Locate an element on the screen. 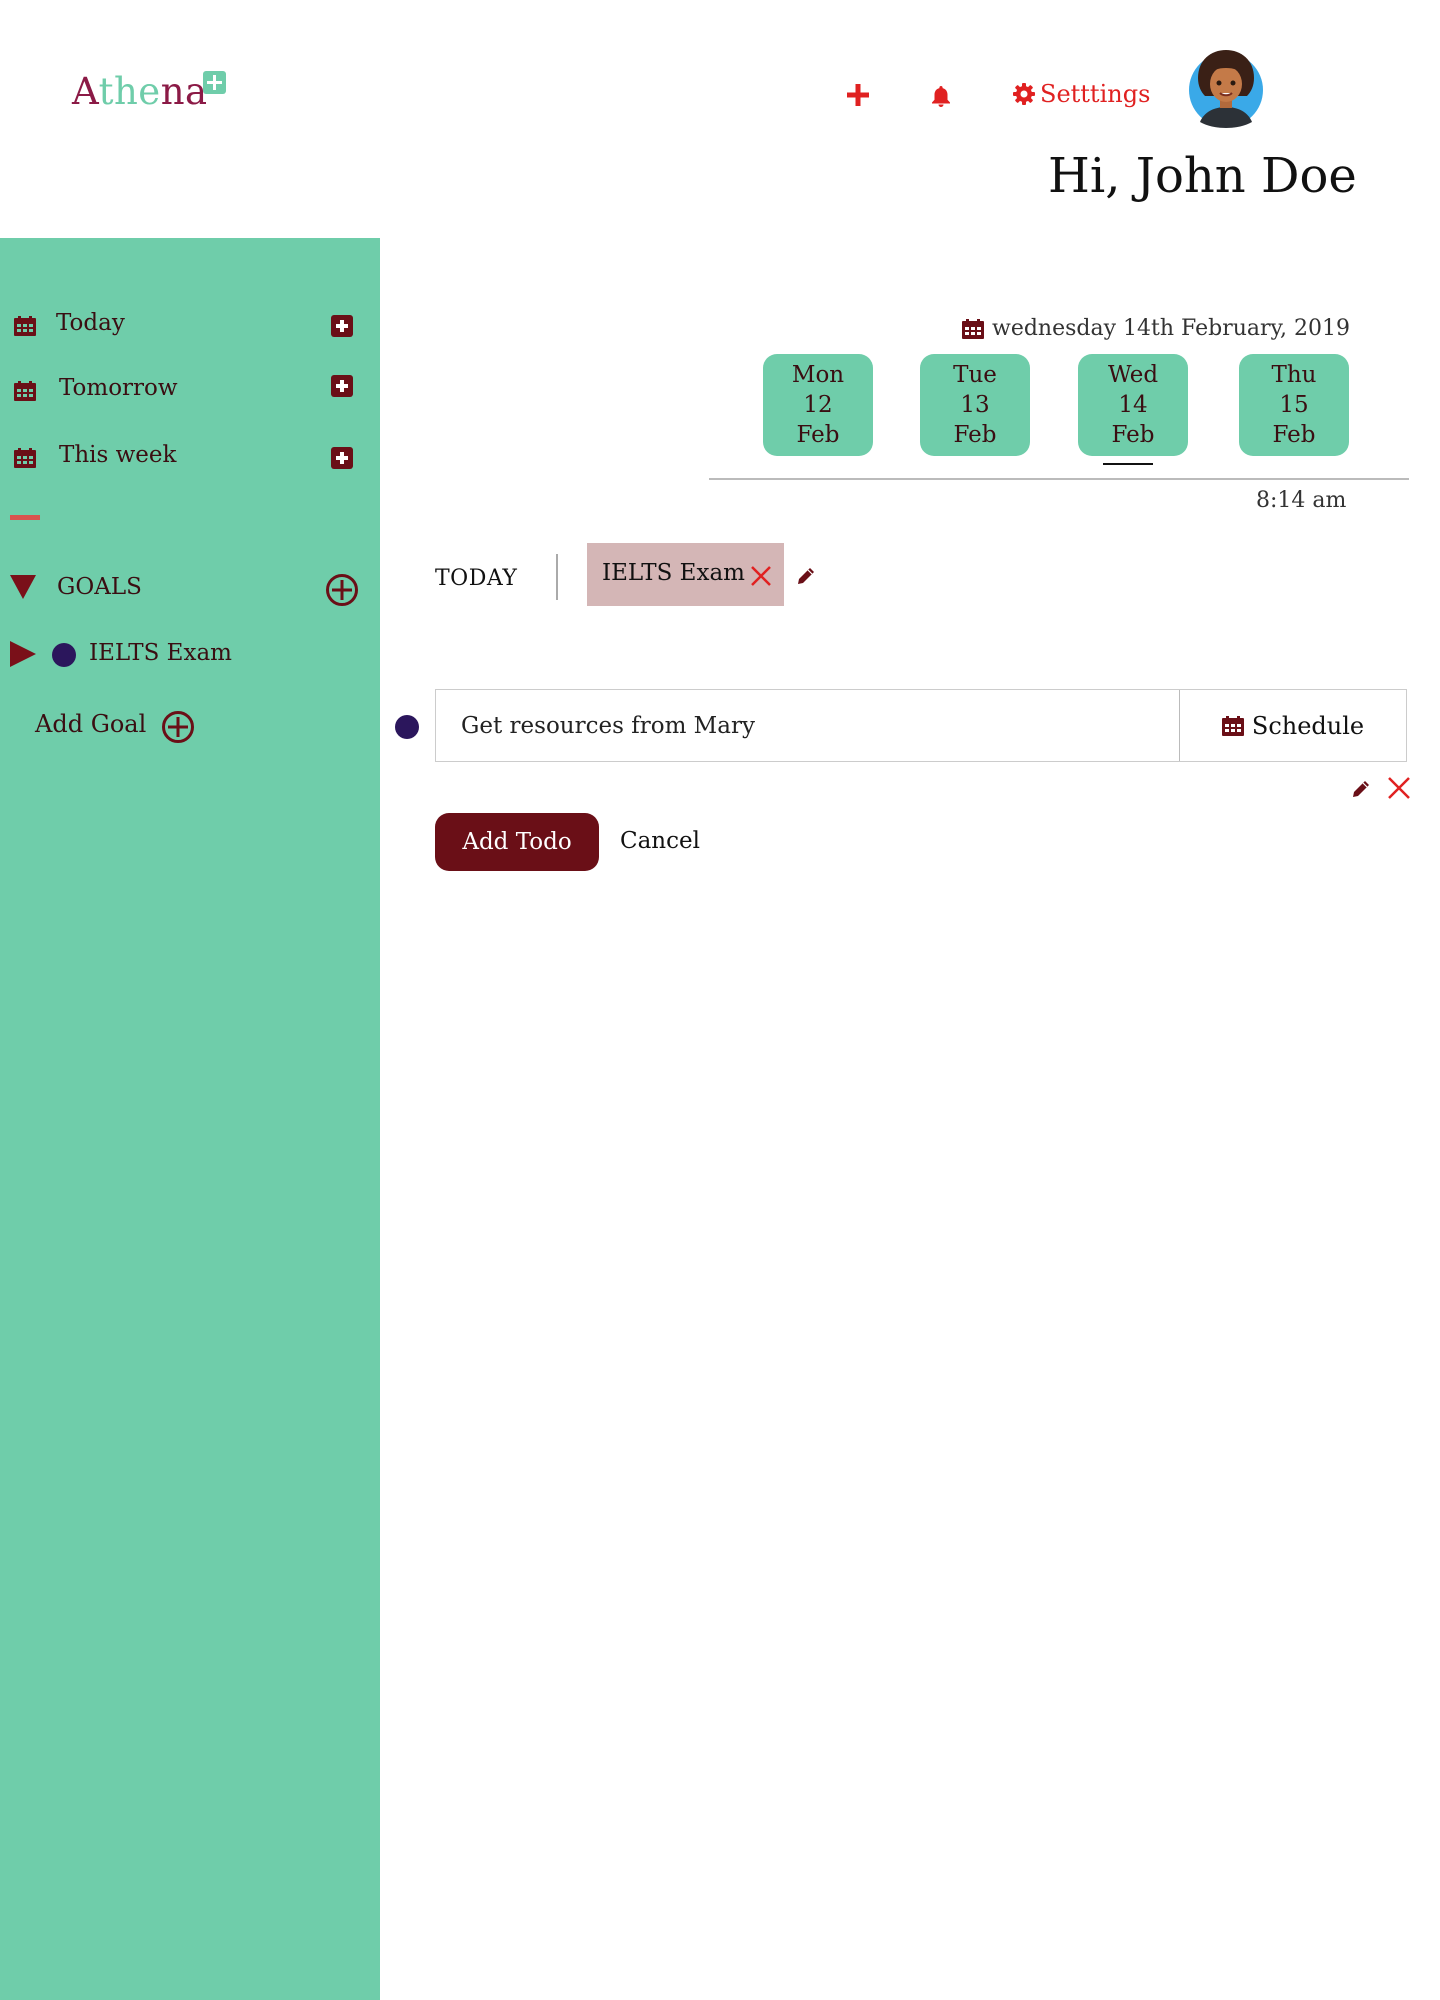  add-todo-button: Add Todo is located at coordinates (517, 842).